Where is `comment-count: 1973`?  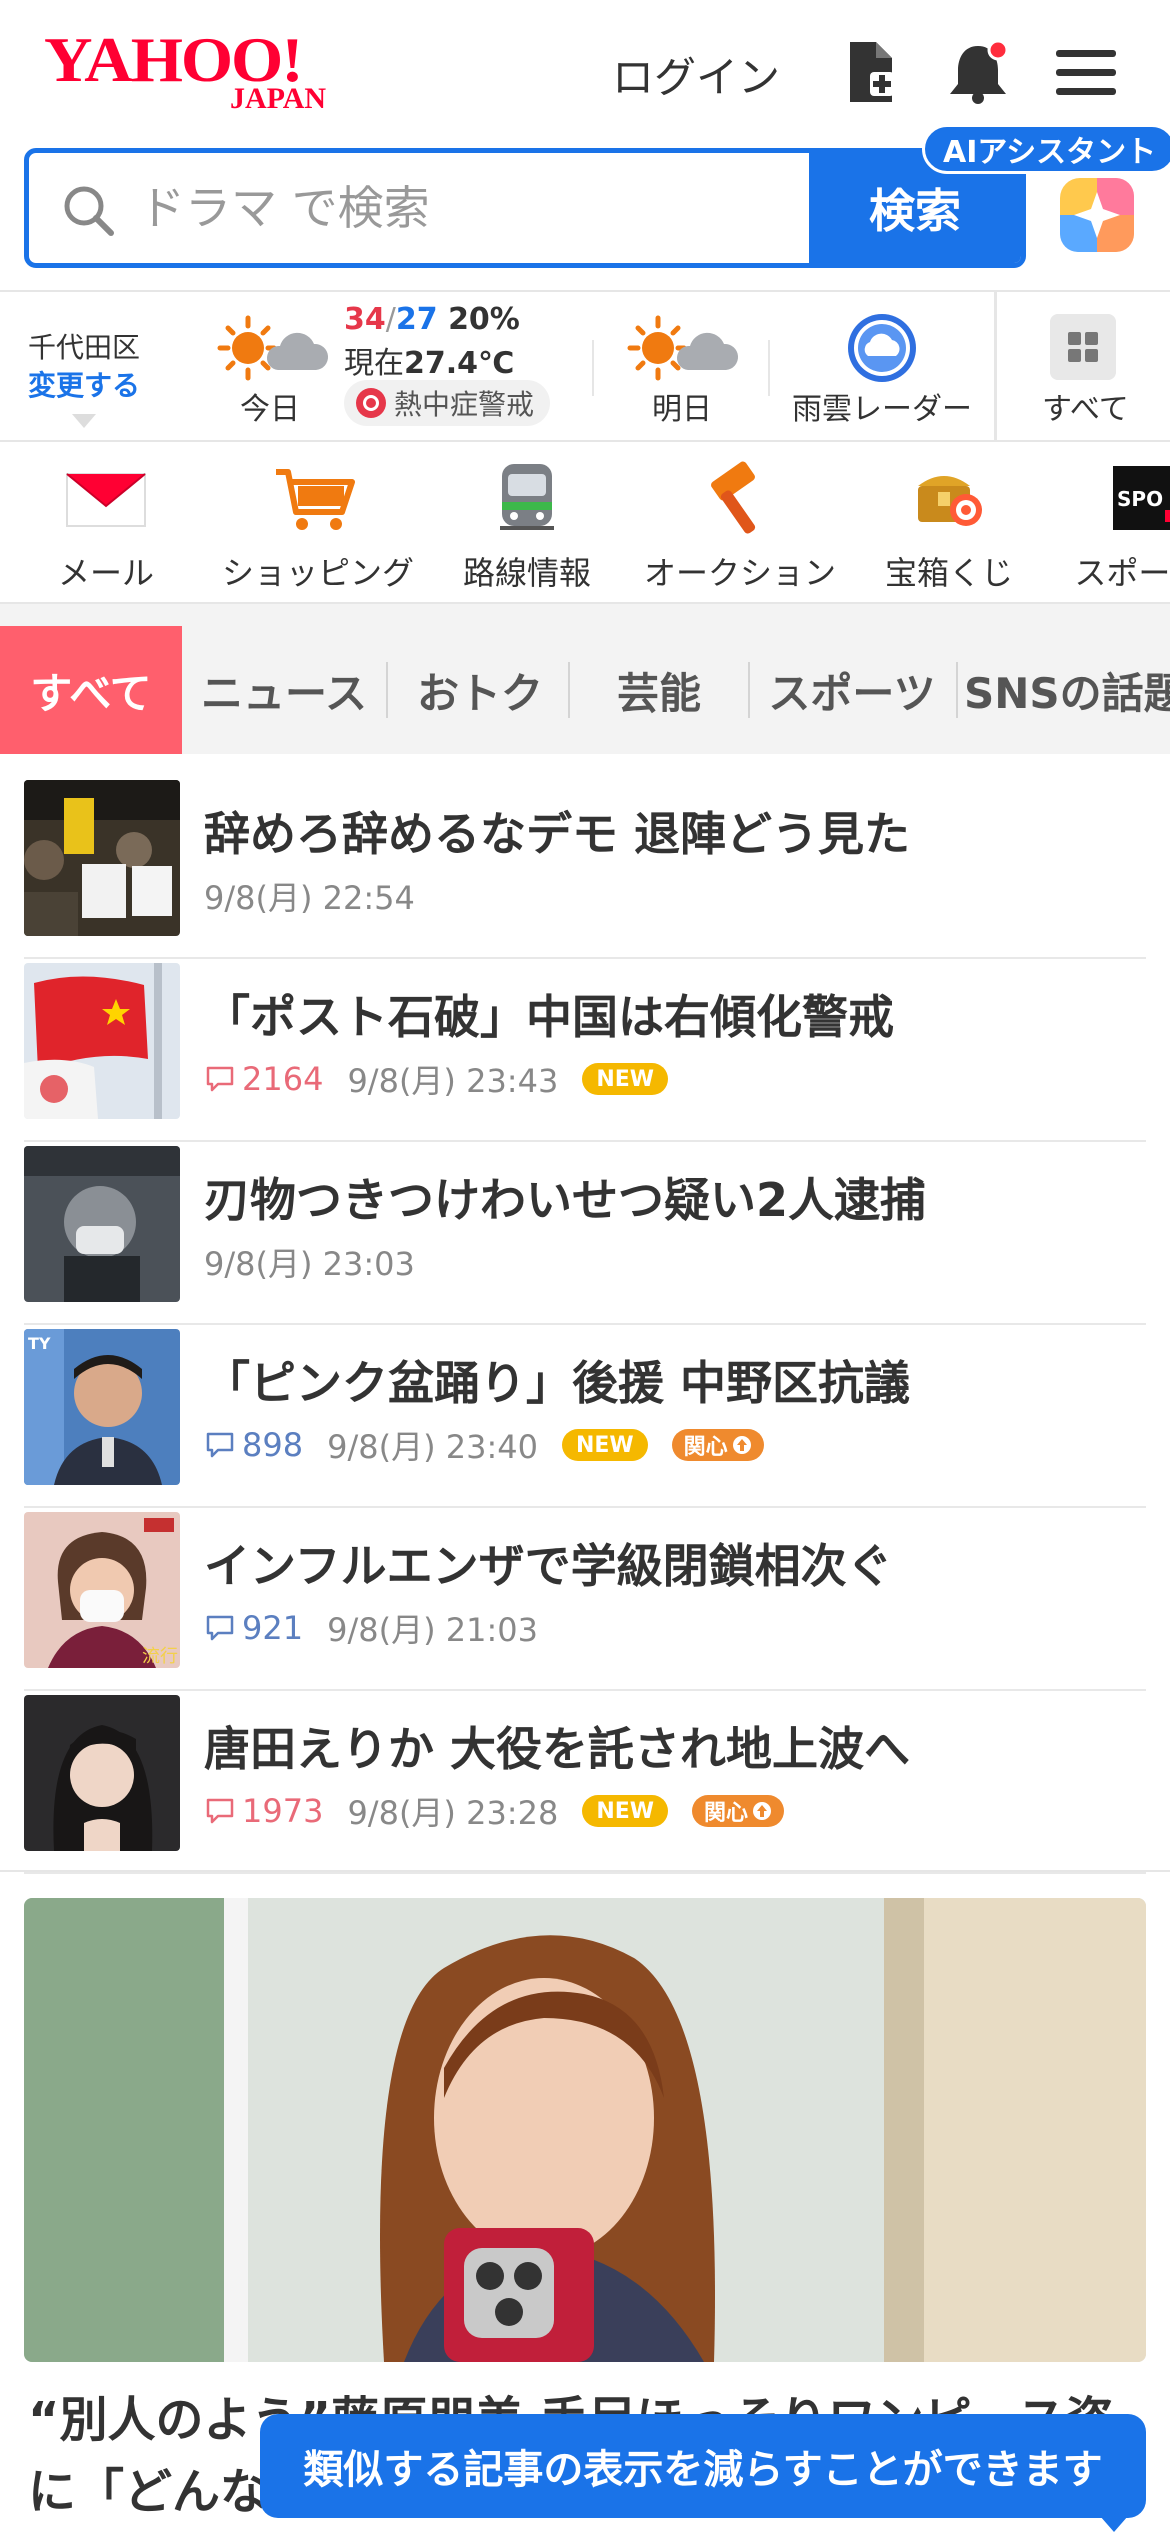 comment-count: 1973 is located at coordinates (263, 1811).